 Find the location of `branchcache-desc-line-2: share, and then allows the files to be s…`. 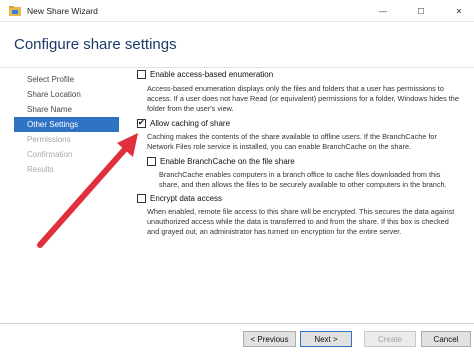

branchcache-desc-line-2: share, and then allows the files to be s… is located at coordinates (303, 184).